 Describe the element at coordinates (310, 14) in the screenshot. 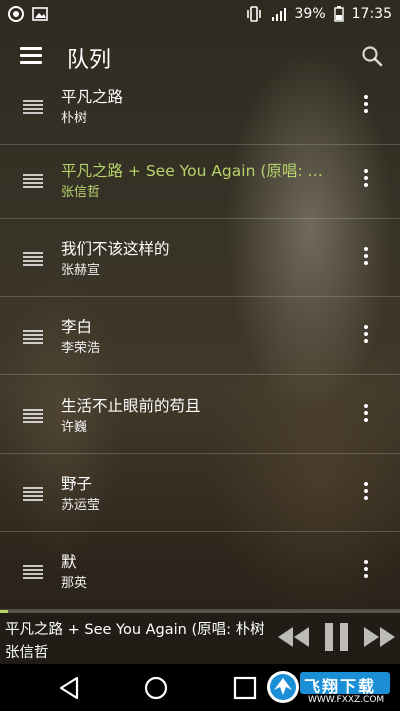

I see `battery-percent: 39%` at that location.